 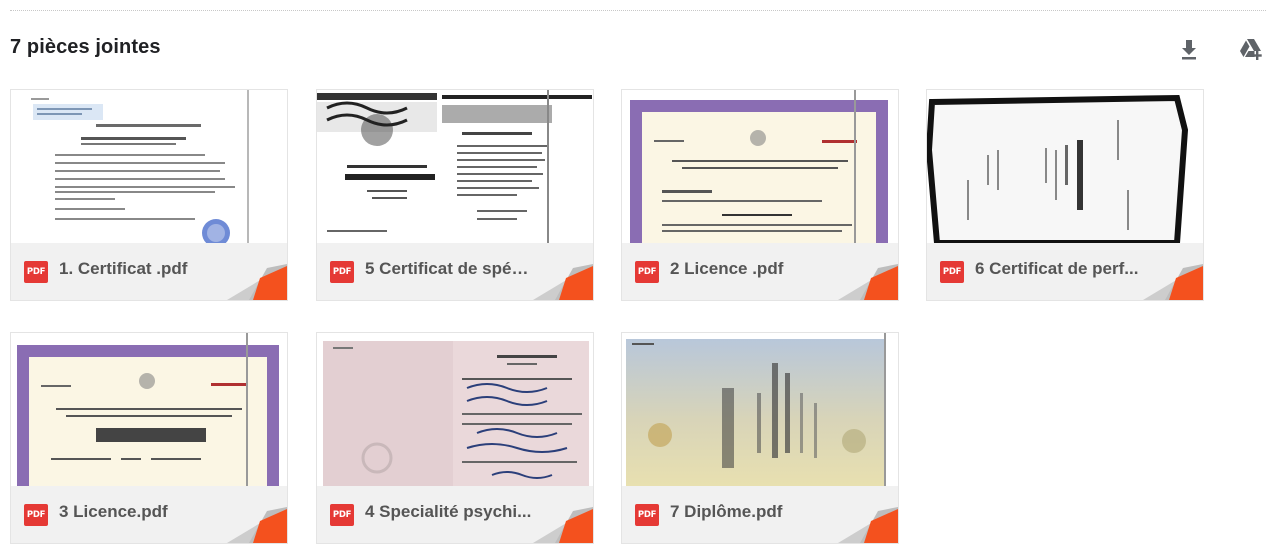 What do you see at coordinates (638, 10) in the screenshot?
I see `divider` at bounding box center [638, 10].